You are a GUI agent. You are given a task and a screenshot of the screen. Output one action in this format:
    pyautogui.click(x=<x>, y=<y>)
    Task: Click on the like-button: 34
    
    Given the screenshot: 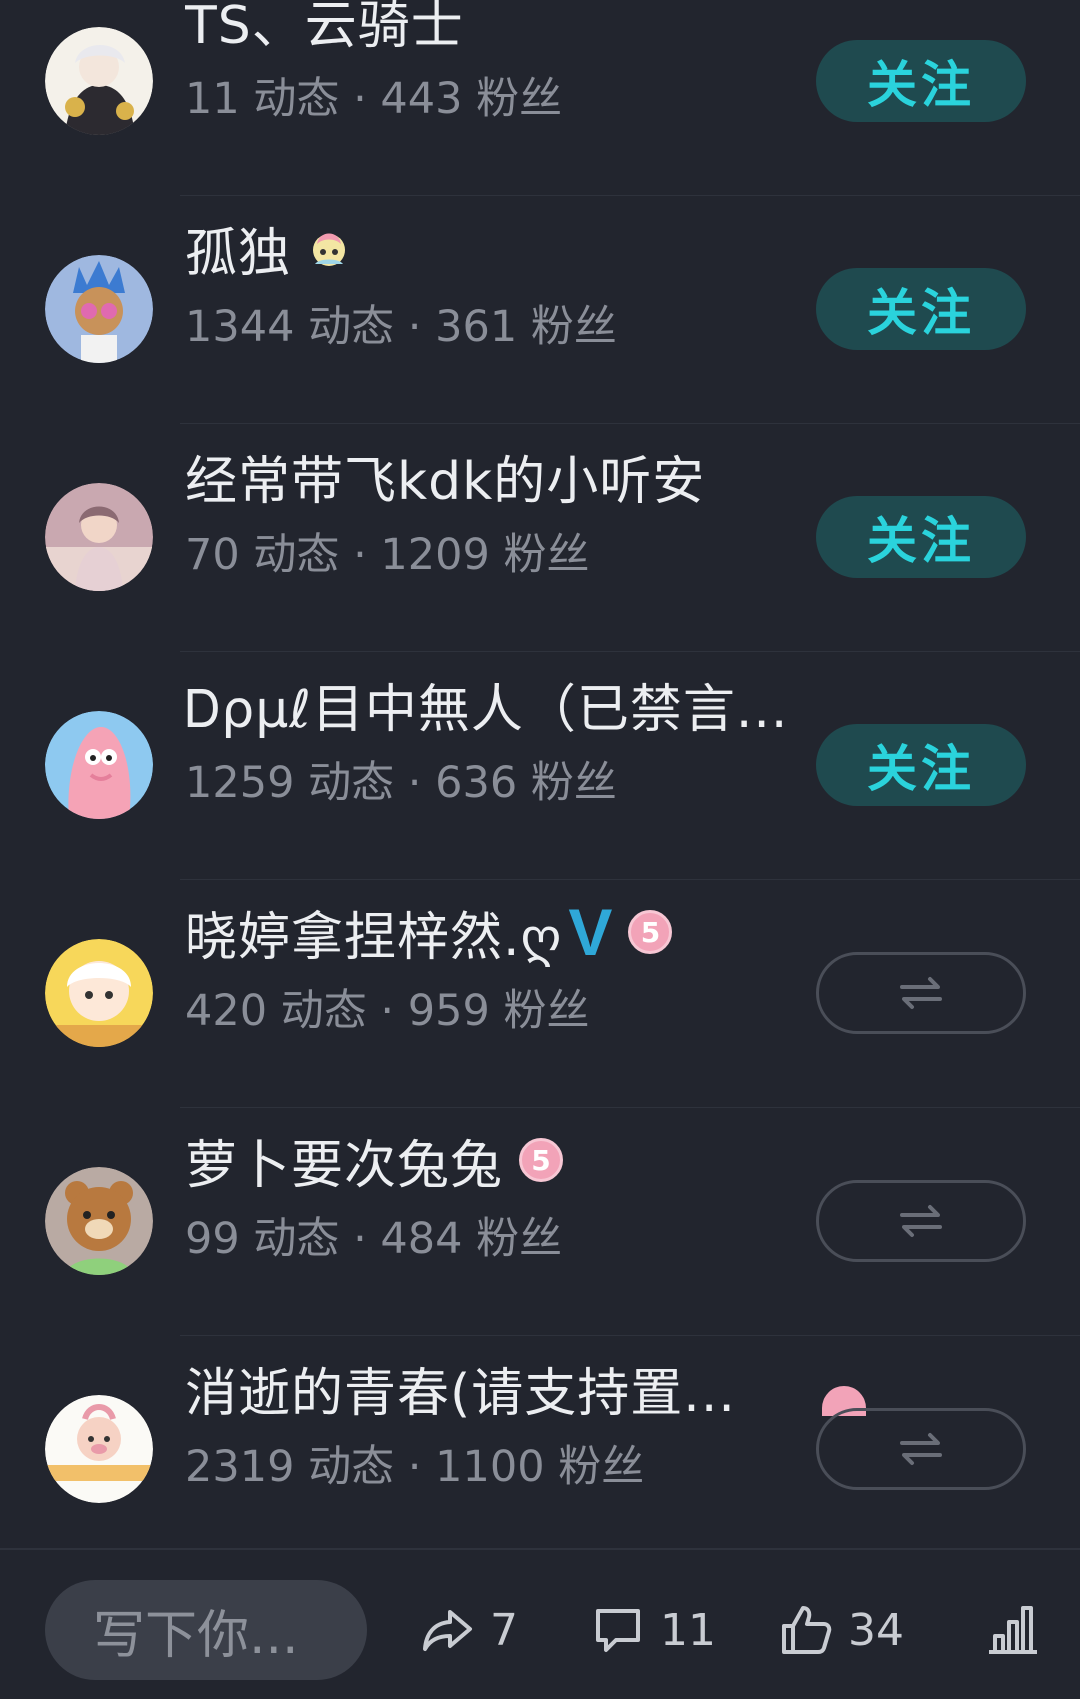 What is the action you would take?
    pyautogui.click(x=841, y=1630)
    